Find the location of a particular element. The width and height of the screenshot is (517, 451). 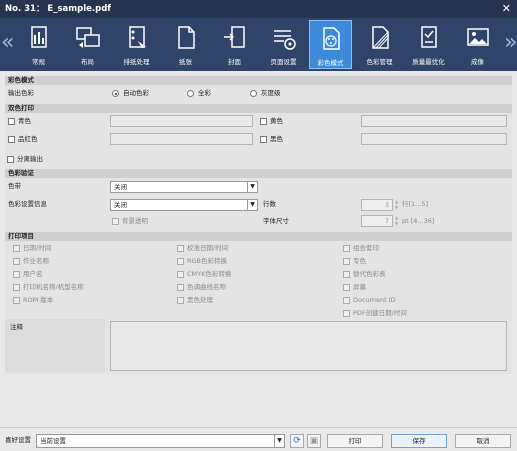

tab-general: 常规 is located at coordinates (38, 44).